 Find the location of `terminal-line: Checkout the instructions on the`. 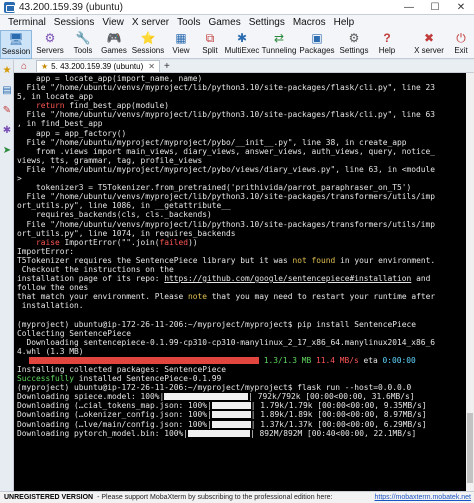

terminal-line: Checkout the instructions on the is located at coordinates (95, 269).